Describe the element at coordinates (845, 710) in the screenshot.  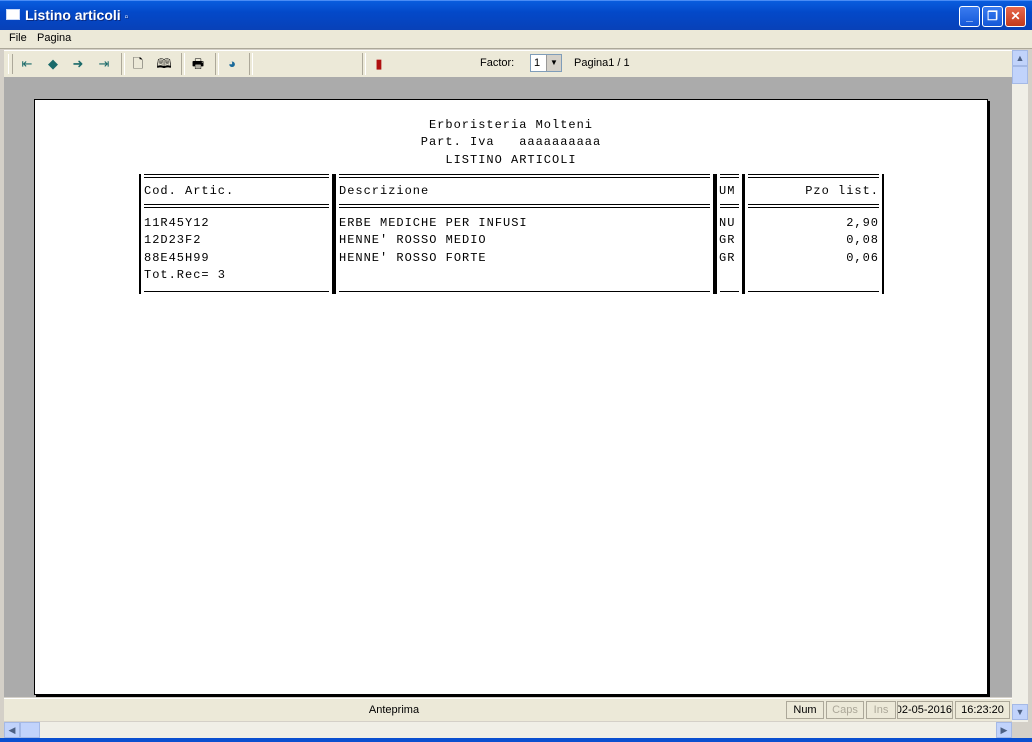
I see `status-caps: Caps` at that location.